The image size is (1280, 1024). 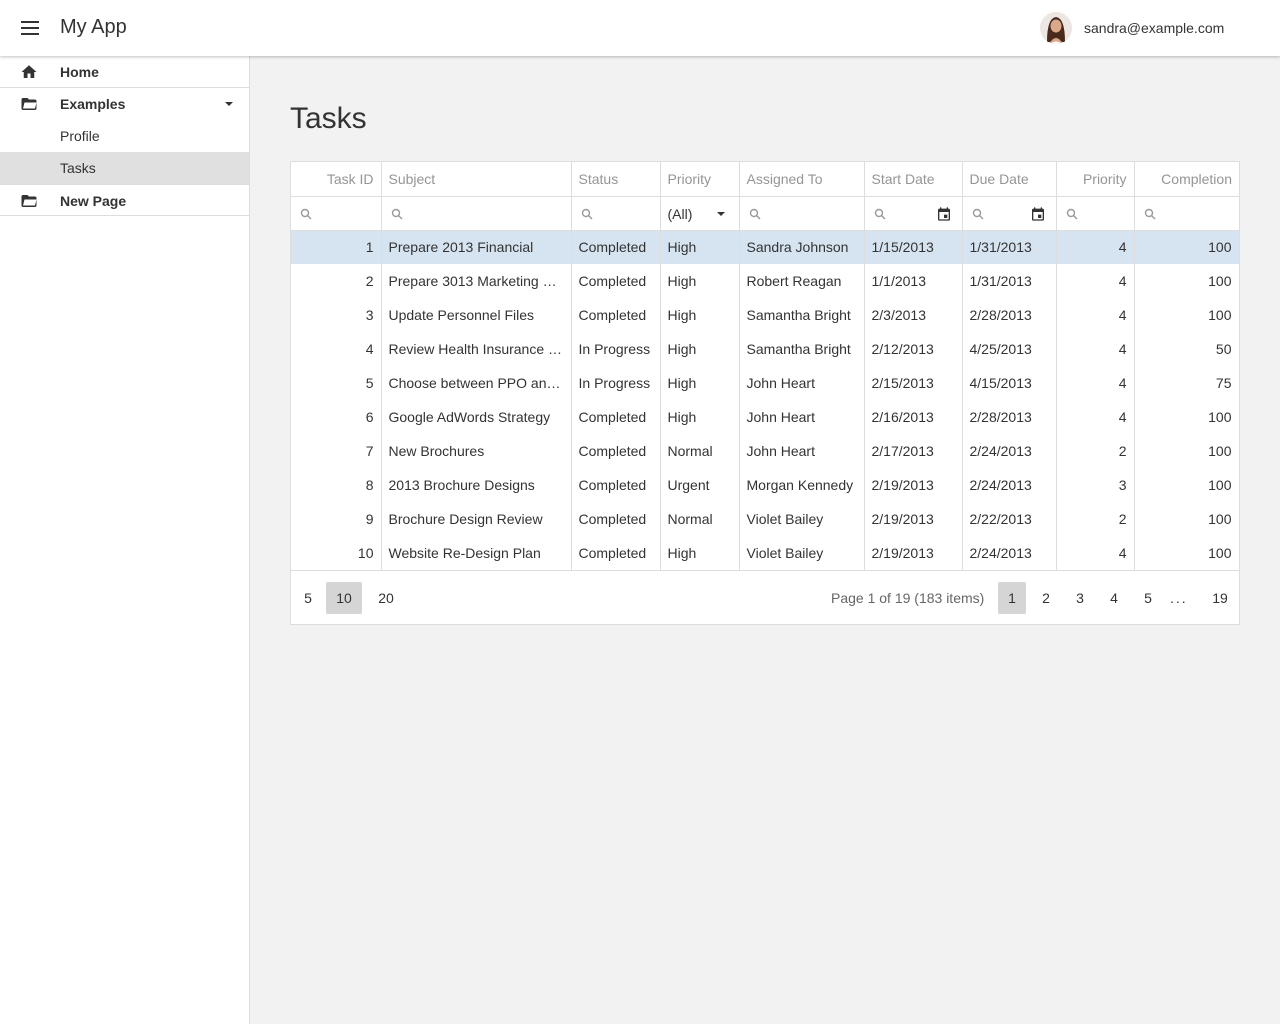 I want to click on cell-start-date: 1/15/2013, so click(x=913, y=247).